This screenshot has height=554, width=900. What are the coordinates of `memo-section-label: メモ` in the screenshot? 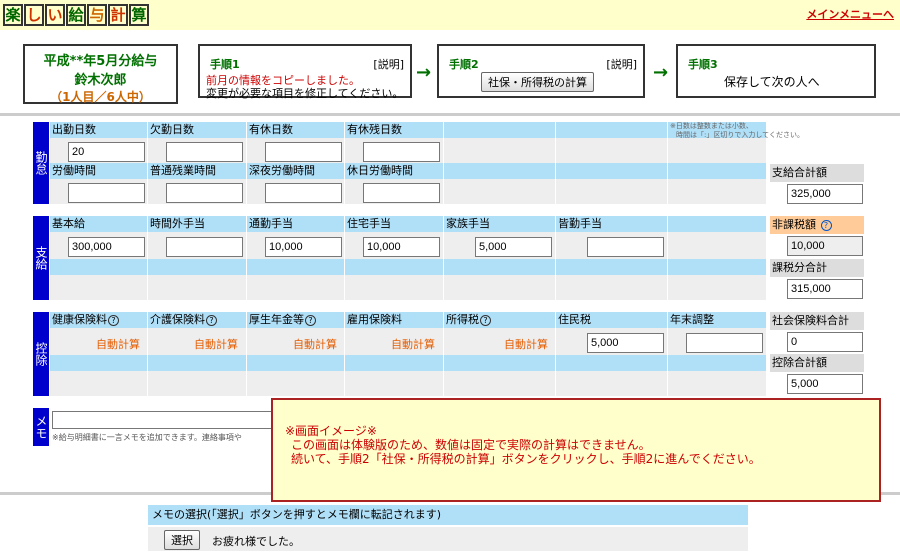 It's located at (41, 427).